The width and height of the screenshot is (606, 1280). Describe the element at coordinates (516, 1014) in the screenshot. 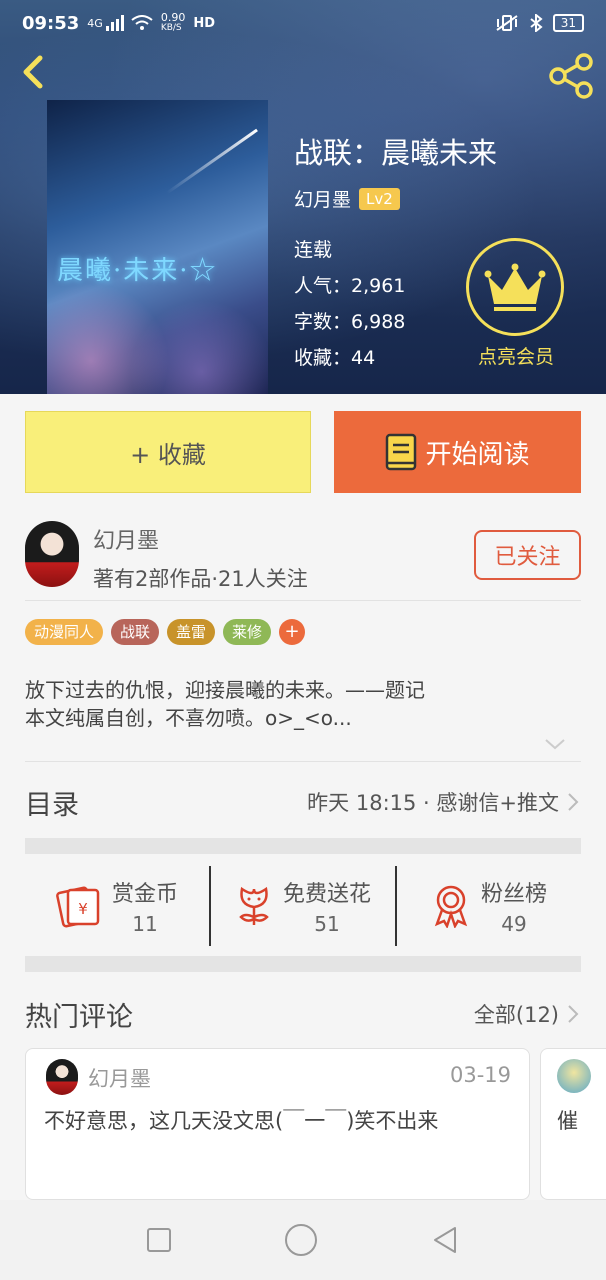

I see `all-comments-link: 全部(12)` at that location.